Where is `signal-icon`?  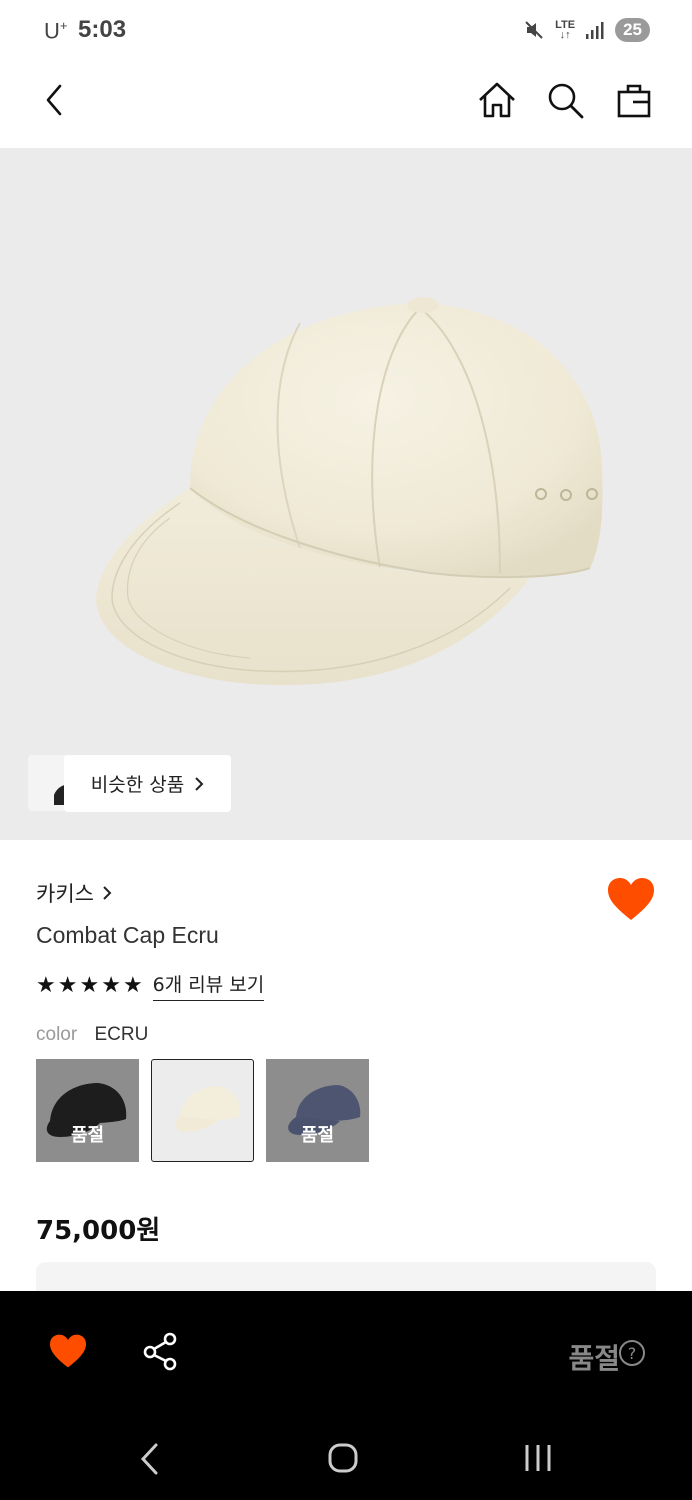
signal-icon is located at coordinates (595, 30).